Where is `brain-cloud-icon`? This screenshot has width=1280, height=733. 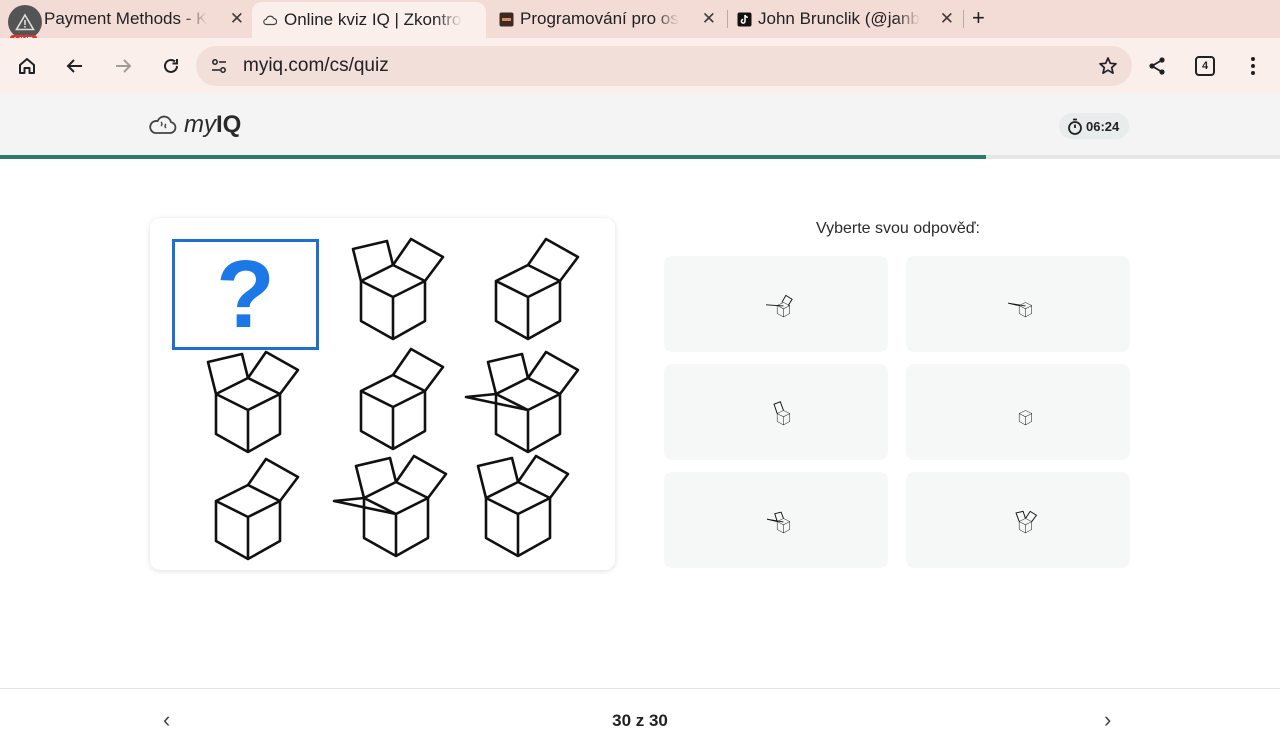 brain-cloud-icon is located at coordinates (163, 124).